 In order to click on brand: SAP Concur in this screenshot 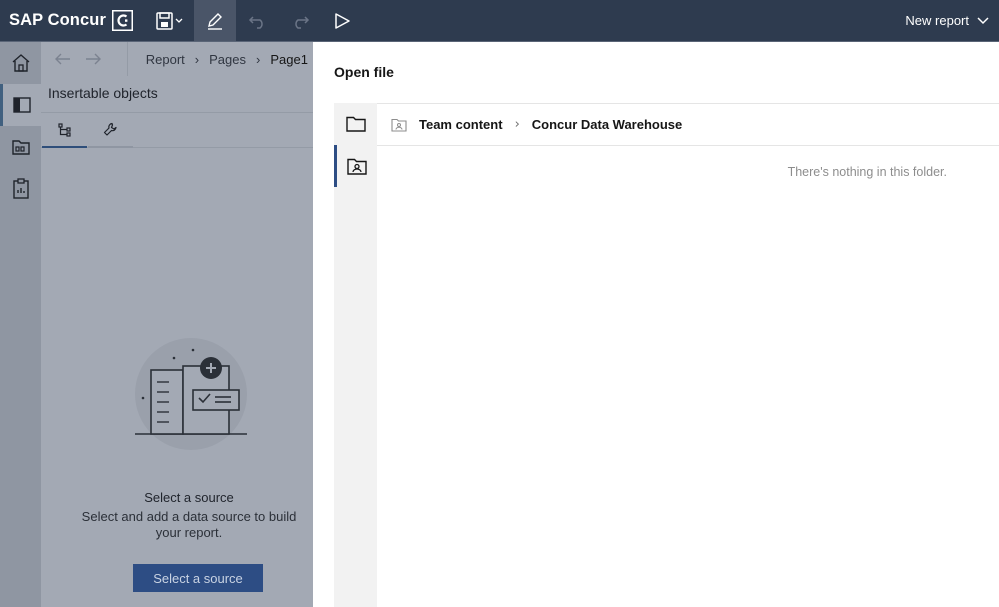, I will do `click(71, 20)`.